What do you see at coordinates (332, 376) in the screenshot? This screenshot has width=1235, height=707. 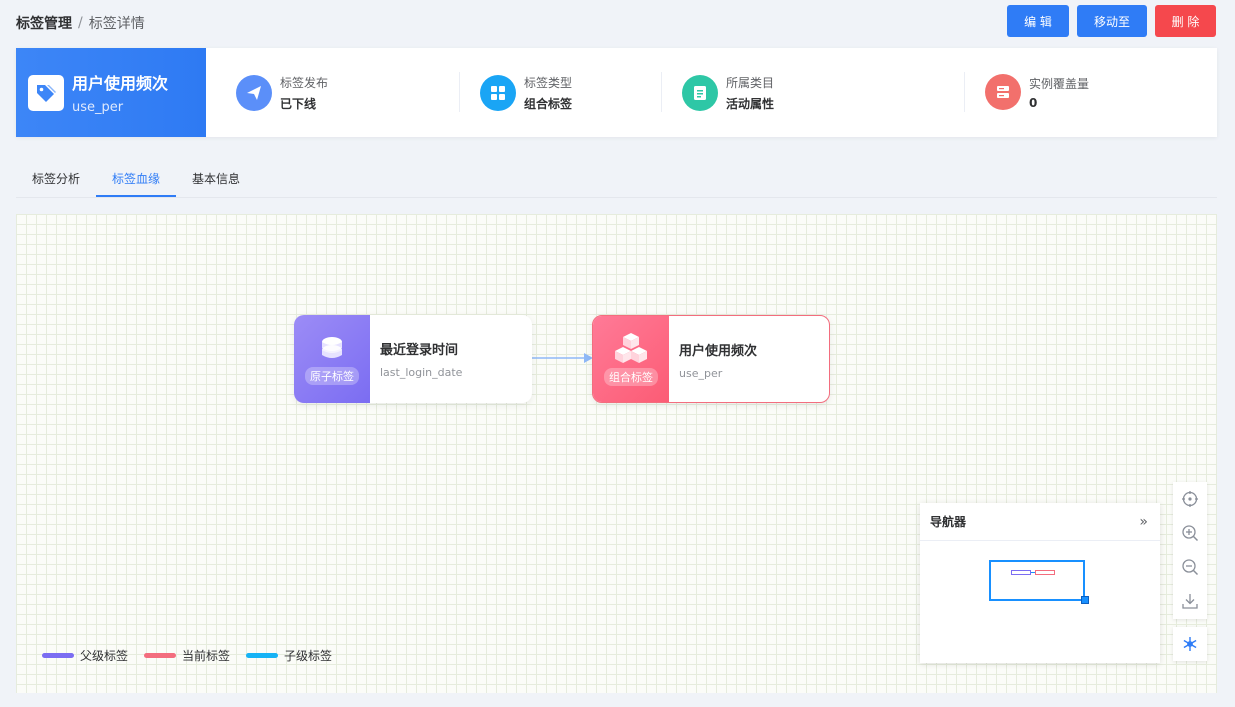 I see `node-badge-label: 原子标签` at bounding box center [332, 376].